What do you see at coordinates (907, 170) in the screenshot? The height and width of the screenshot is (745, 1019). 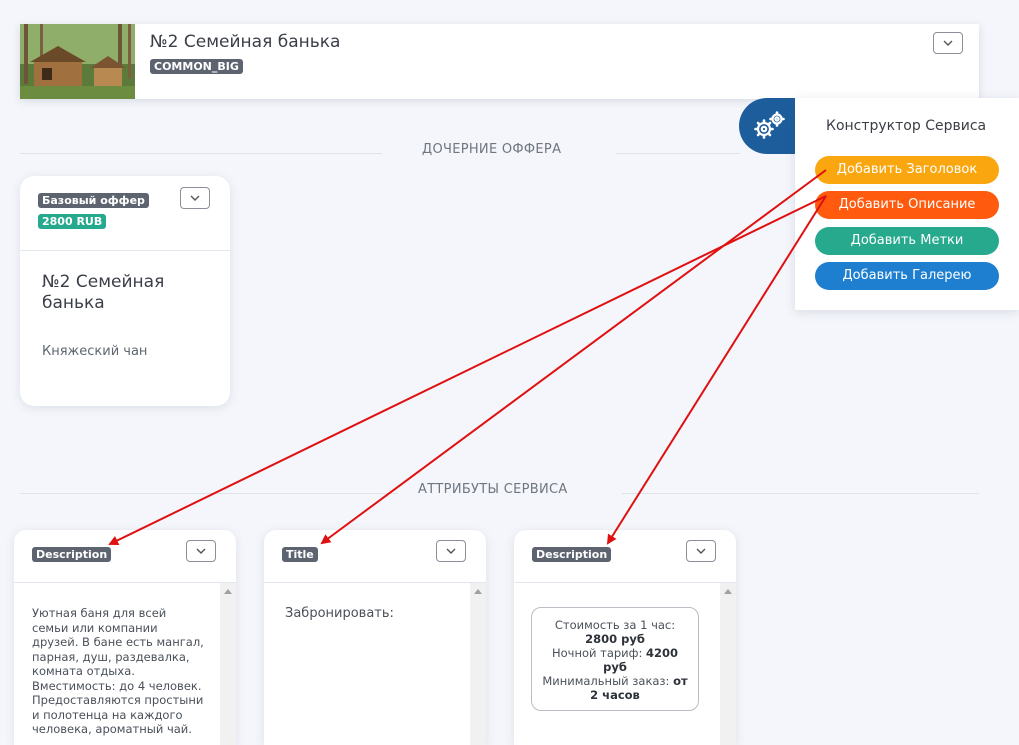 I see `add-title-button: Добавить Заголовок` at bounding box center [907, 170].